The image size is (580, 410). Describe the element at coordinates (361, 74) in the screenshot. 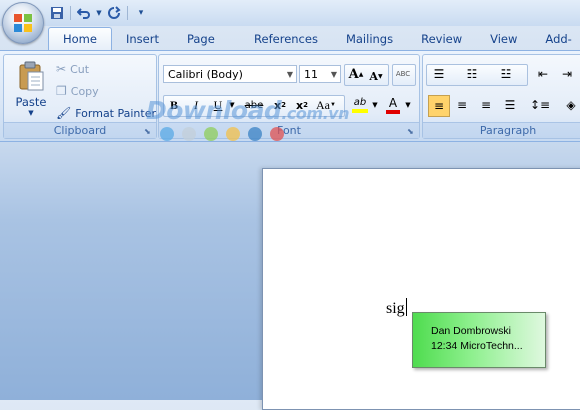

I see `grow-font-arrow-icon: ▲` at that location.